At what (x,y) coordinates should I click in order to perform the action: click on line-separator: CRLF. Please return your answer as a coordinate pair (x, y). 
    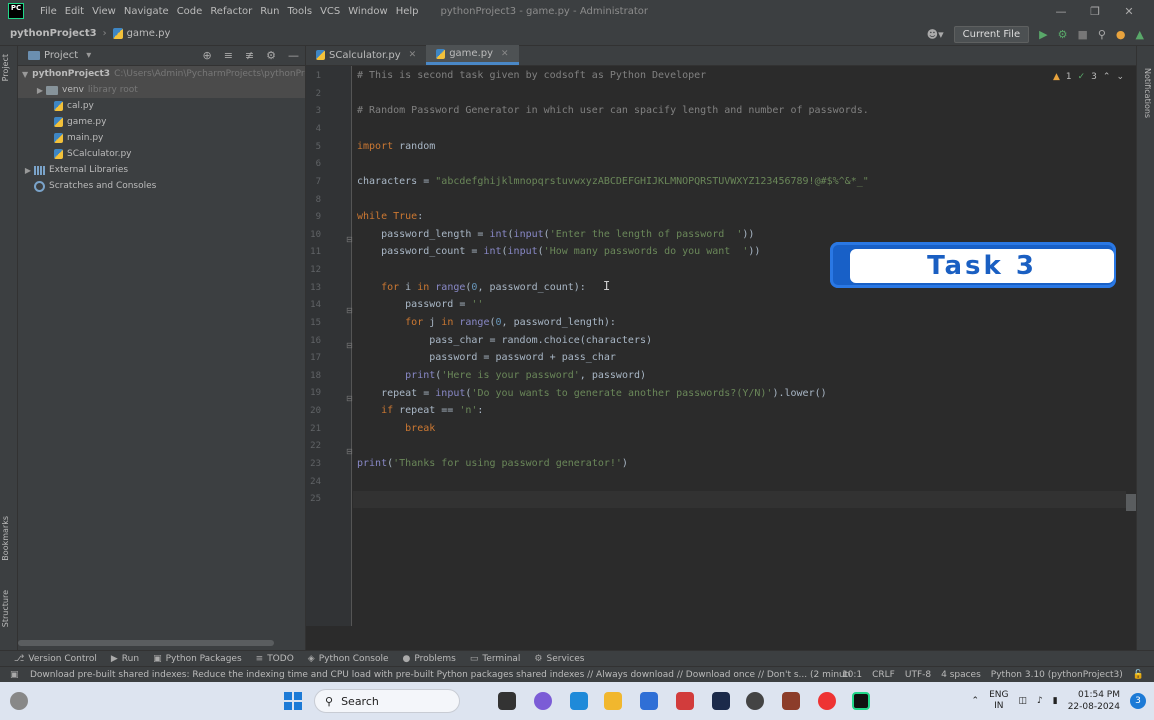
    Looking at the image, I should click on (883, 675).